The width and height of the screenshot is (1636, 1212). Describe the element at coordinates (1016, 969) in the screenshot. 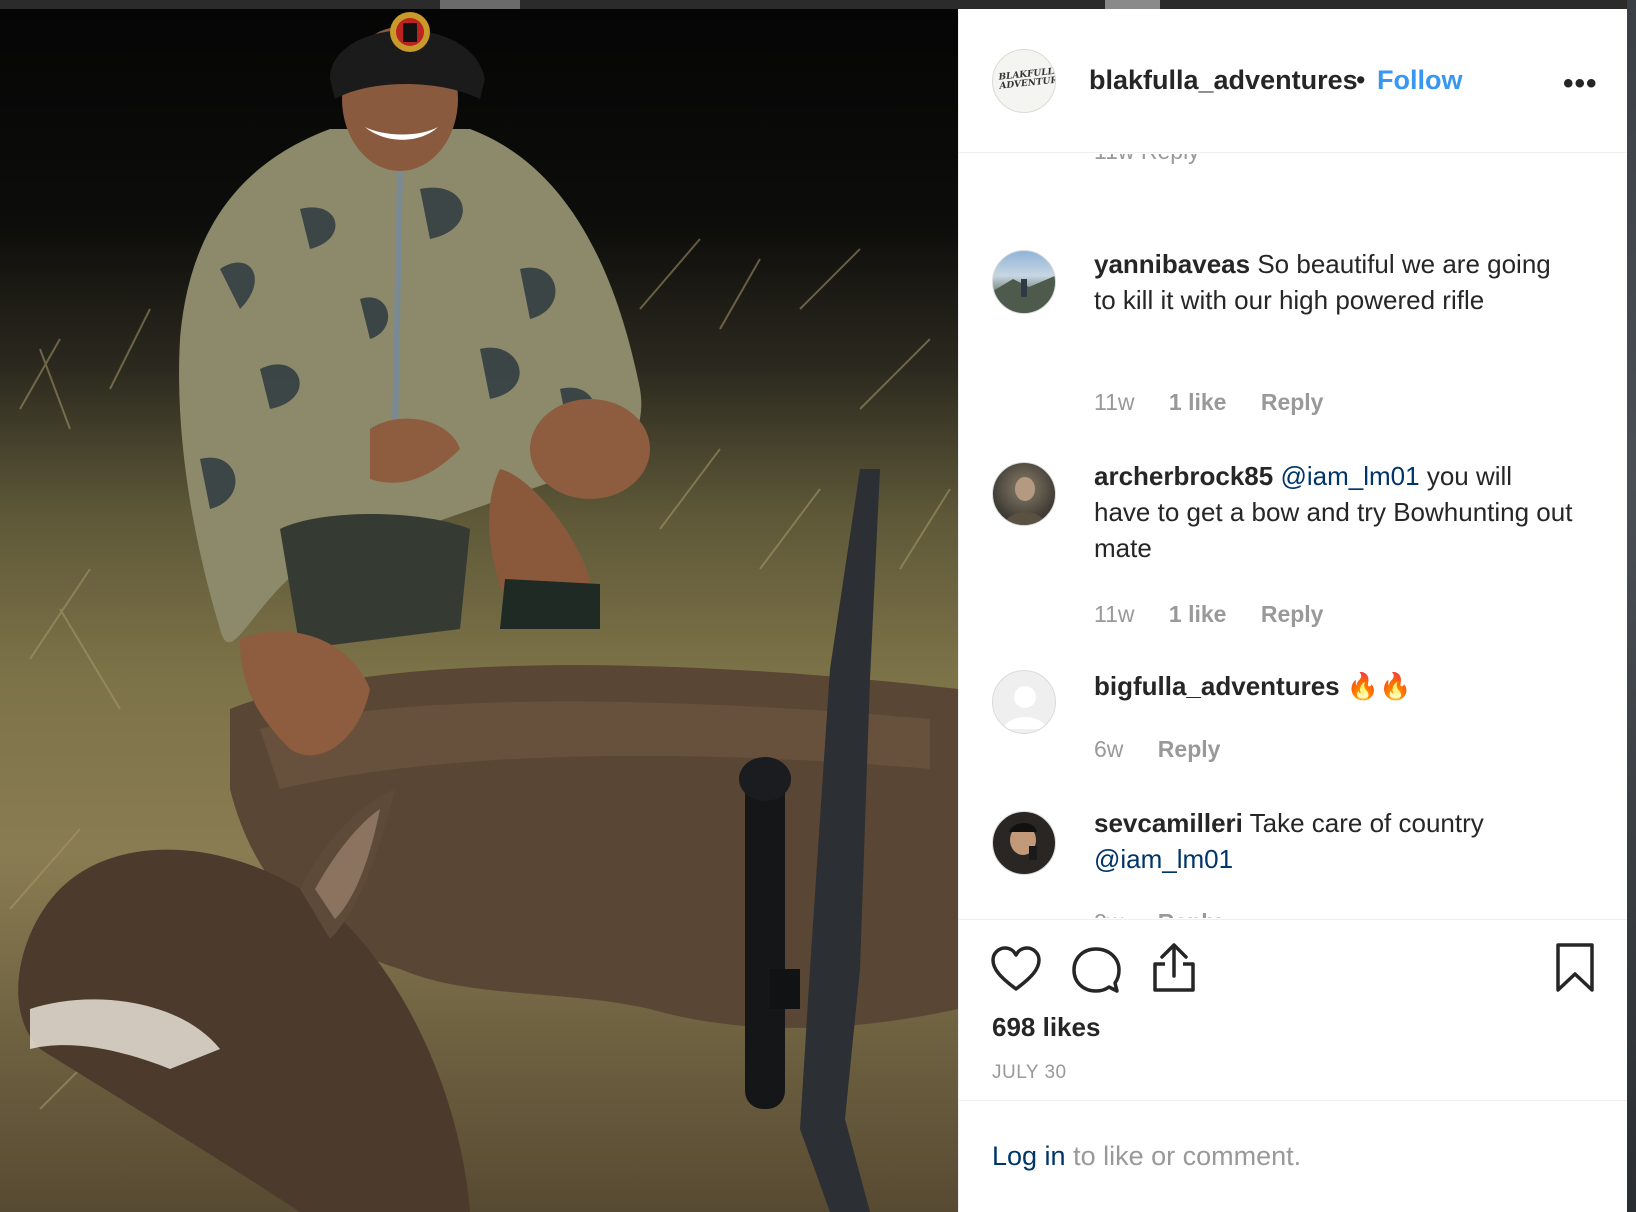

I see `heart-icon` at that location.